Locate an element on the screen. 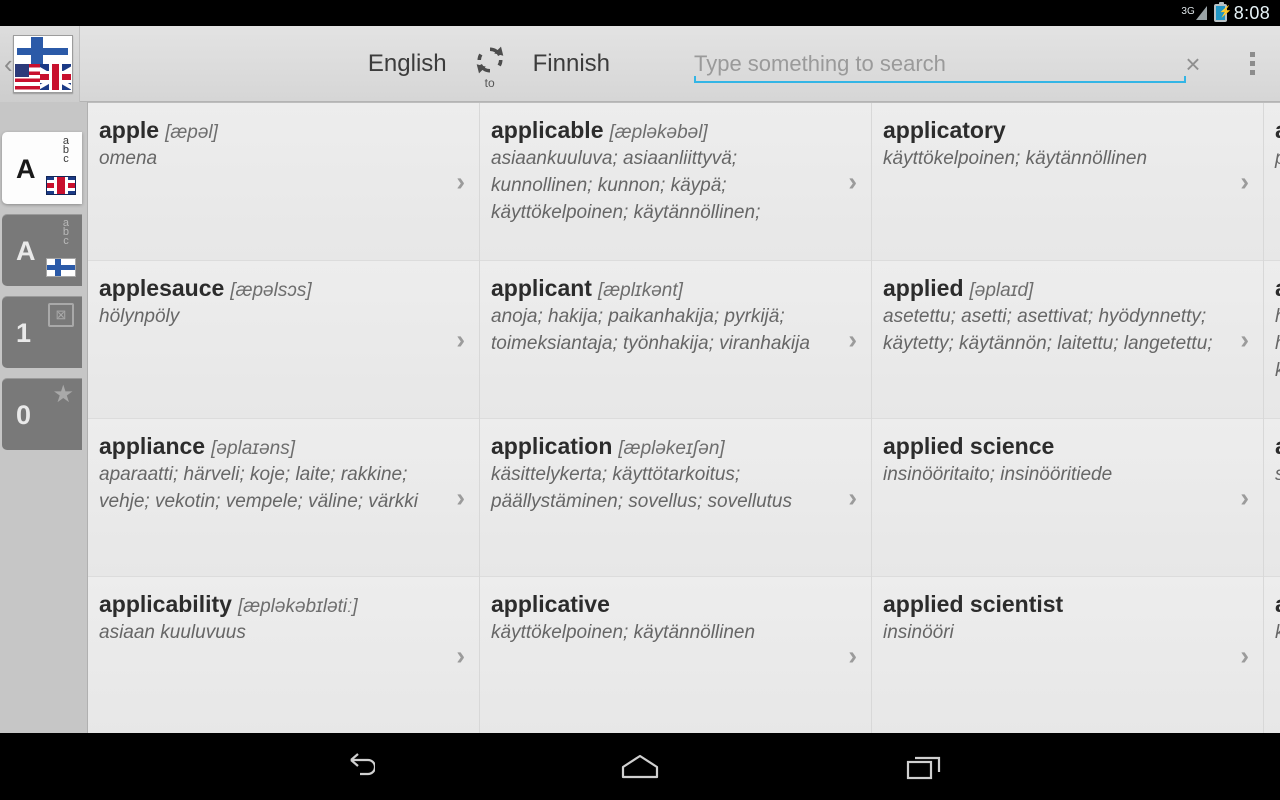 The width and height of the screenshot is (1280, 800). entry-headword: applicable is located at coordinates (547, 130).